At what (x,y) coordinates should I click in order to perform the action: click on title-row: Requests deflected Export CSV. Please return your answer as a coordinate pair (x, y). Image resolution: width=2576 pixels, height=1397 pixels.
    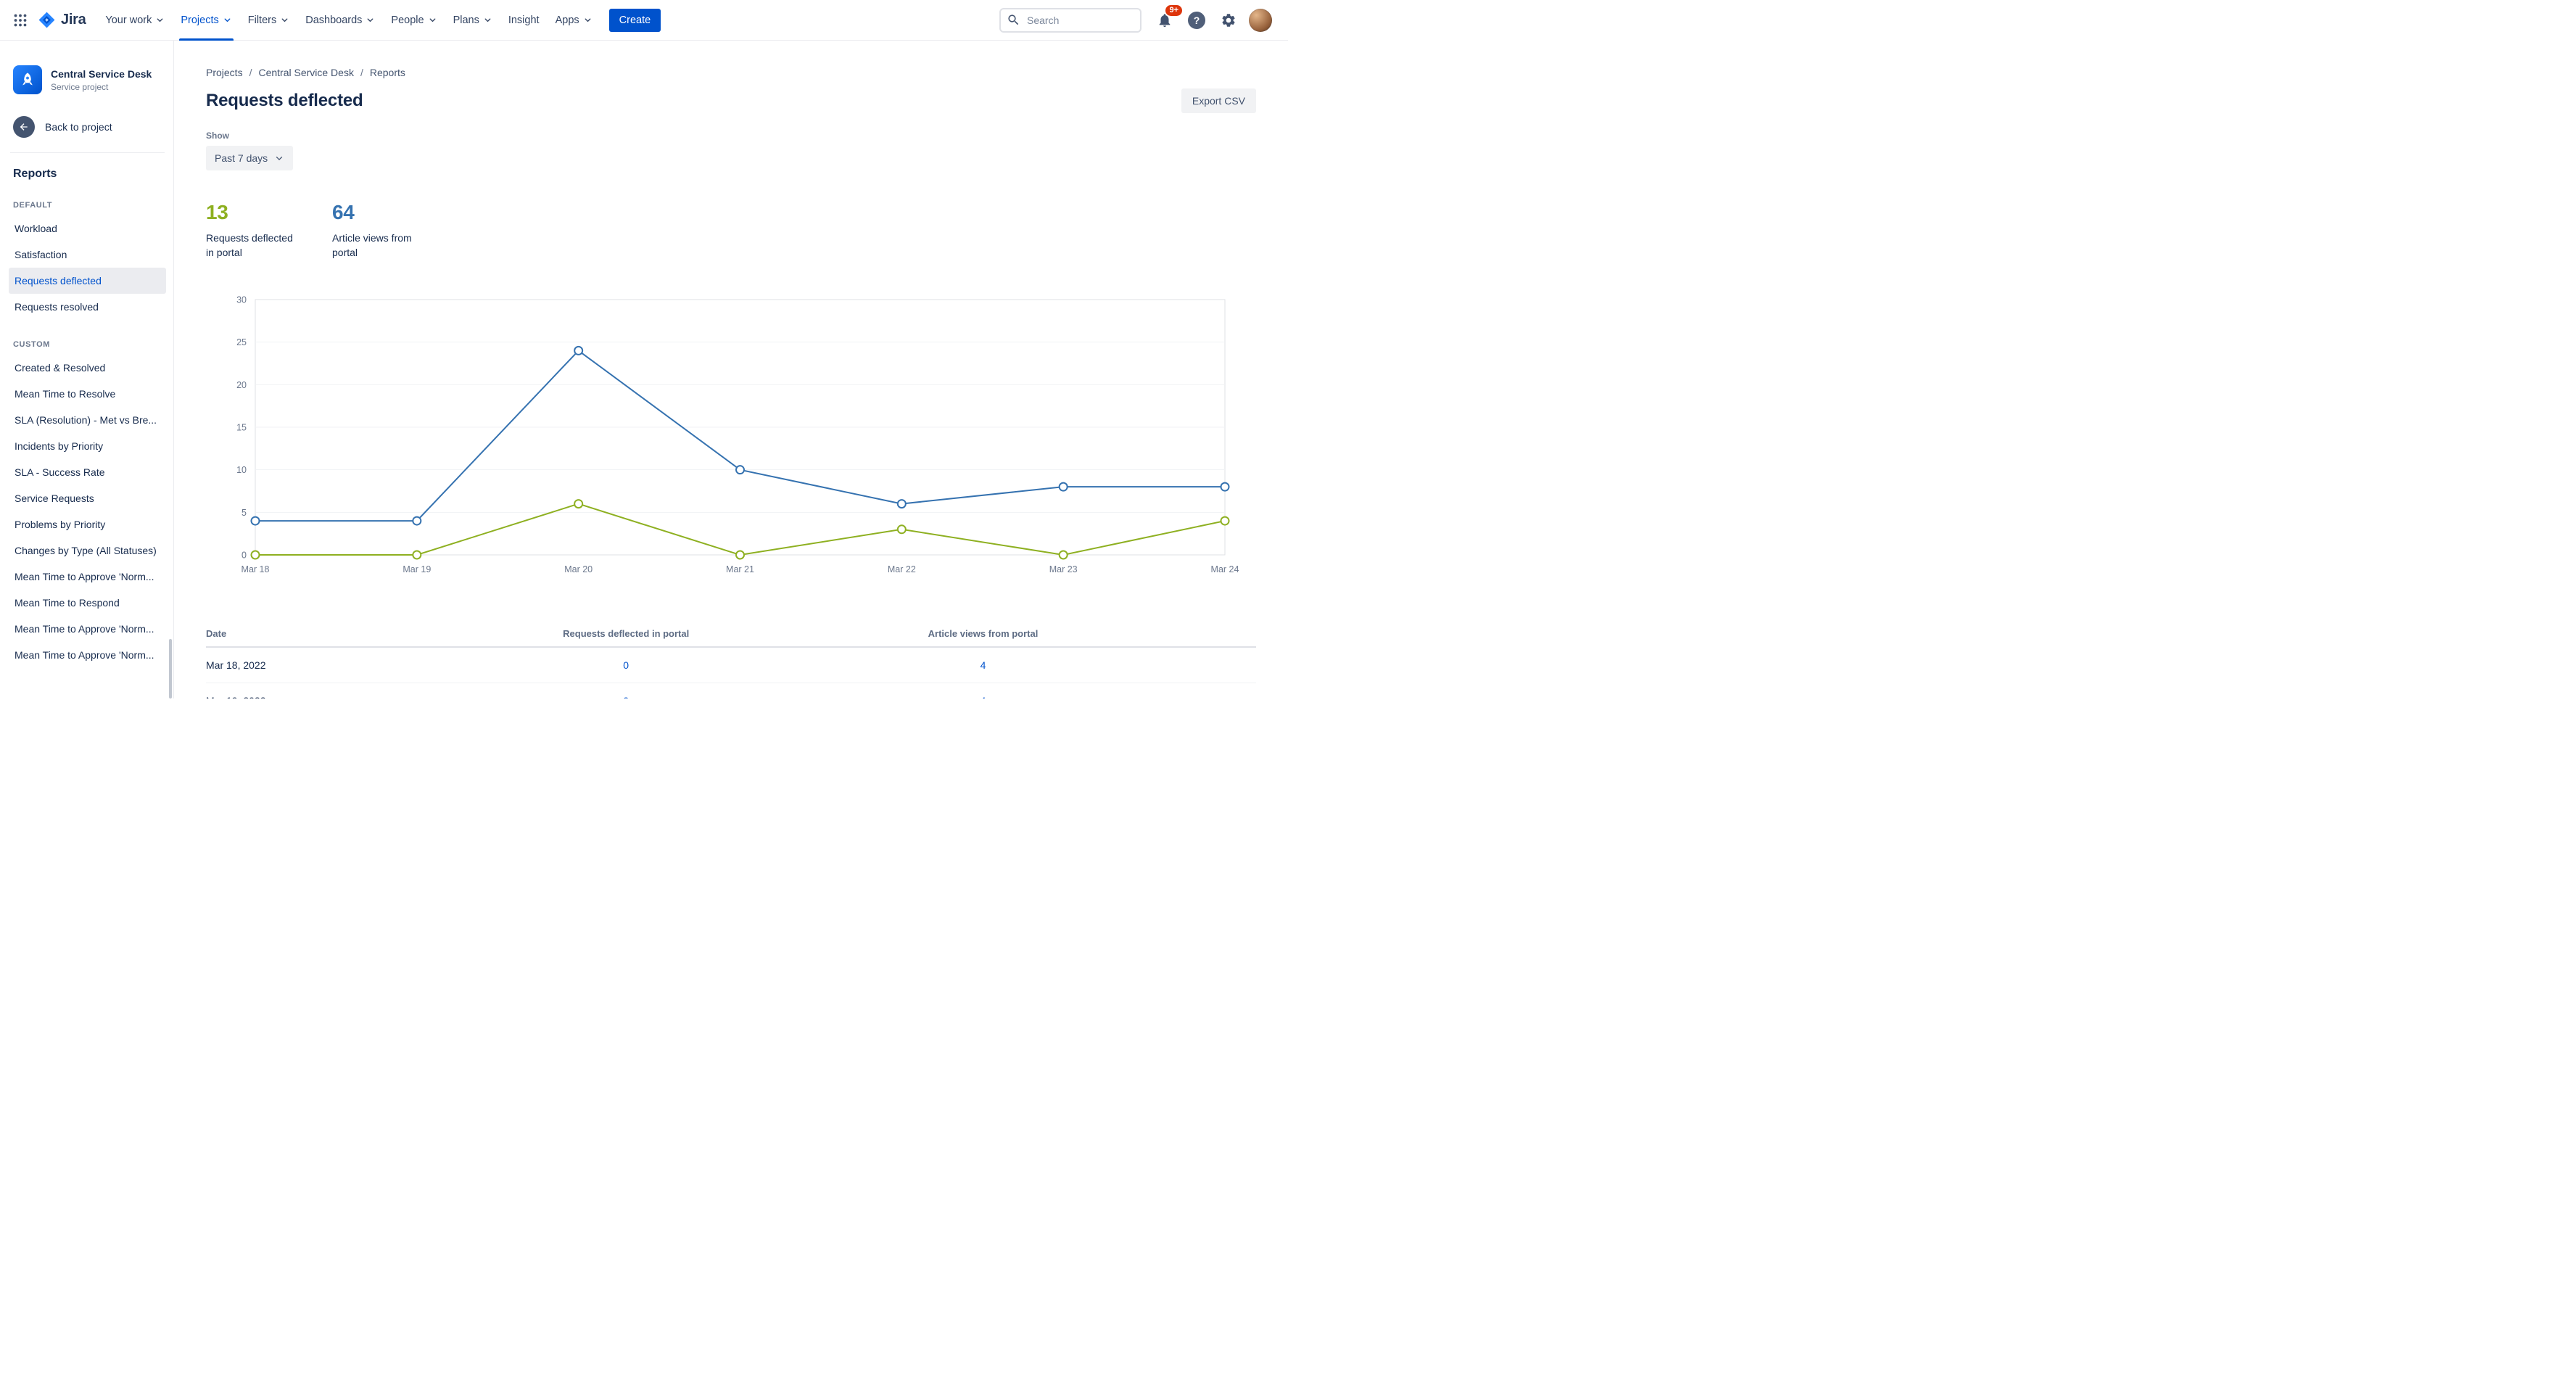
    Looking at the image, I should click on (731, 100).